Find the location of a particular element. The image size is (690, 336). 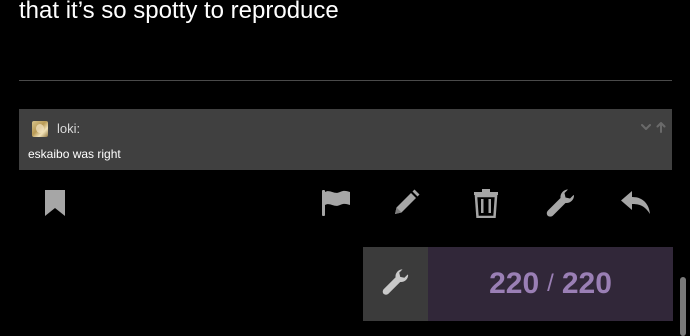

delete-button is located at coordinates (486, 203).